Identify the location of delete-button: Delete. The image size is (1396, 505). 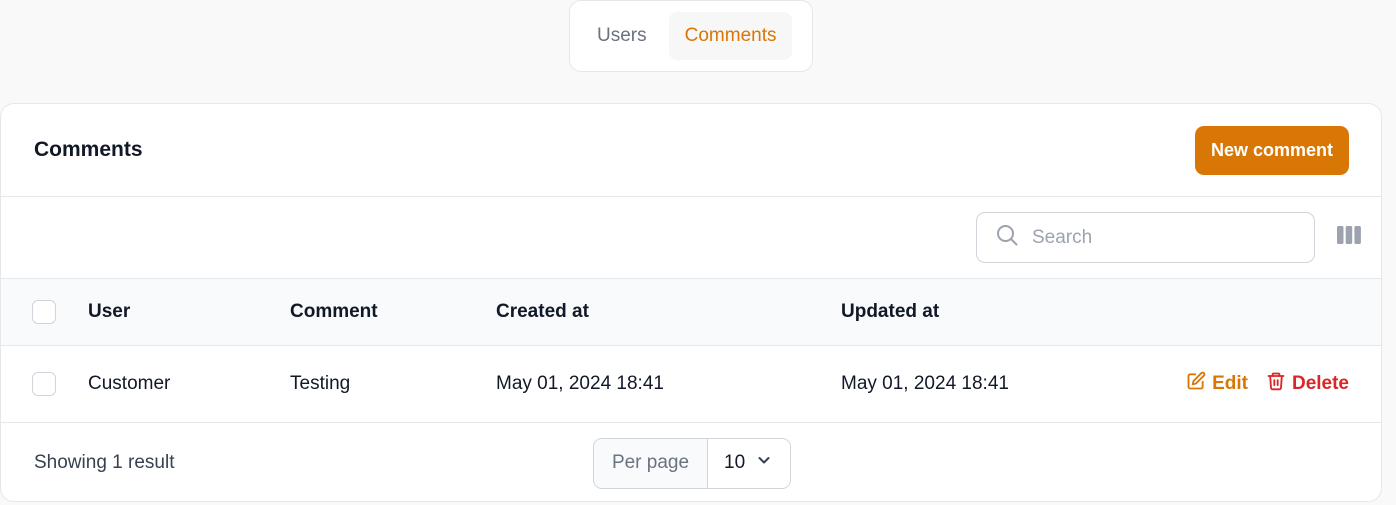
(1307, 384).